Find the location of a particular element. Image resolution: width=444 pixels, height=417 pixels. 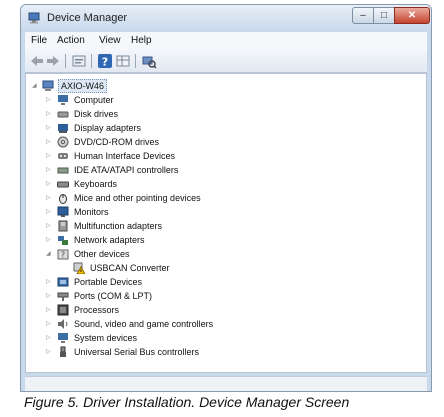

tree-label: Processors is located at coordinates (97, 310).